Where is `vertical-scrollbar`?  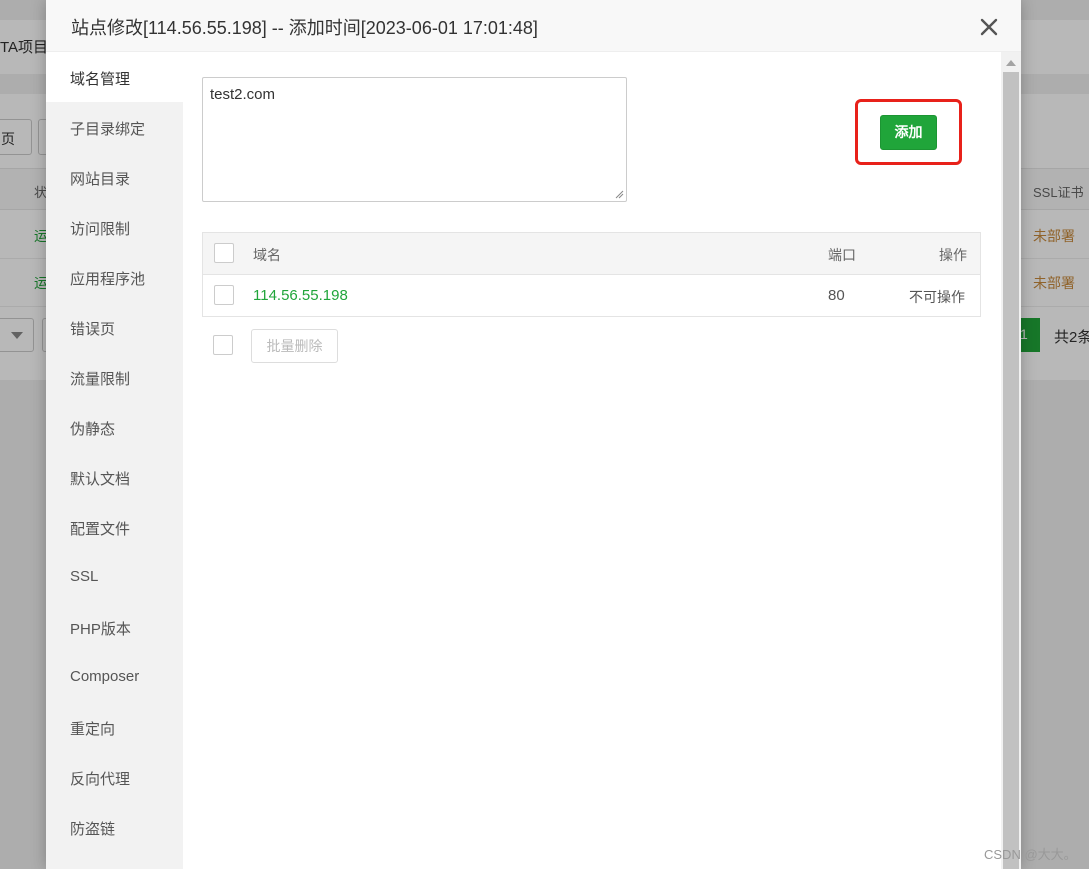
vertical-scrollbar is located at coordinates (1011, 460).